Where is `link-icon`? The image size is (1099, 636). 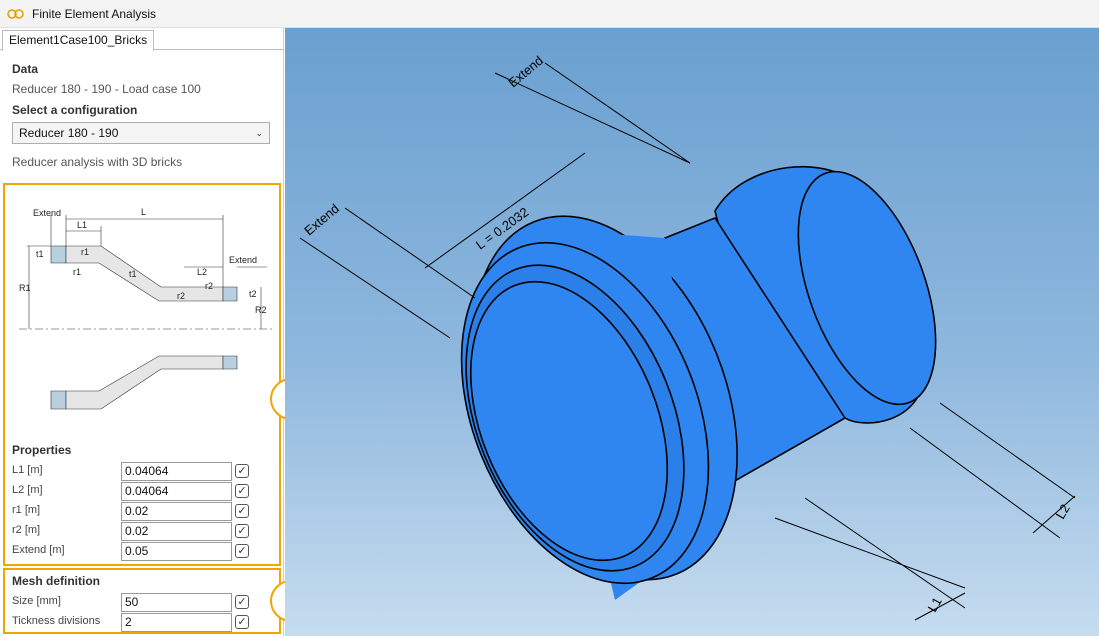
link-icon is located at coordinates (15, 13).